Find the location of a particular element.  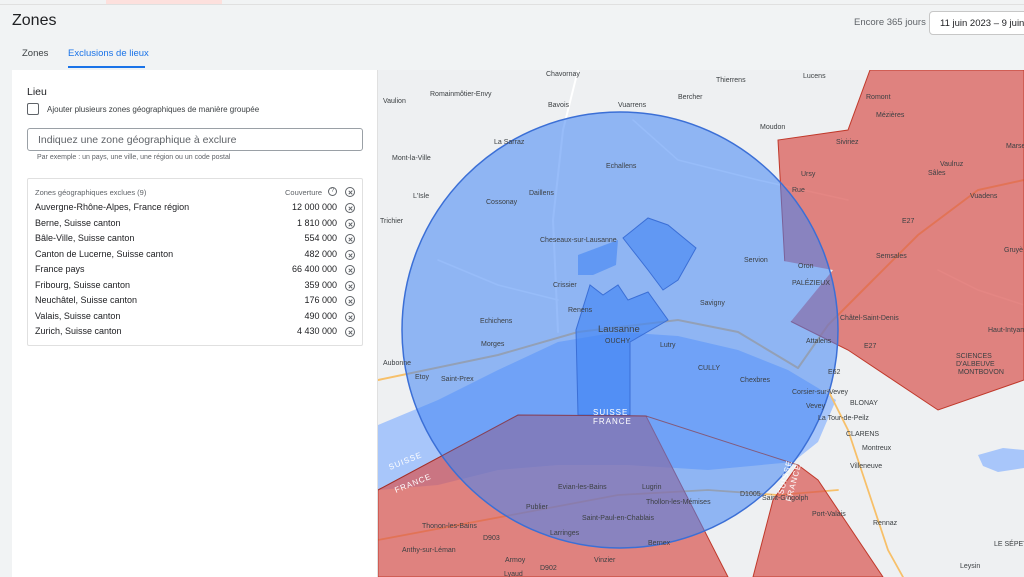

svg-text: Thierrens is located at coordinates (731, 80).